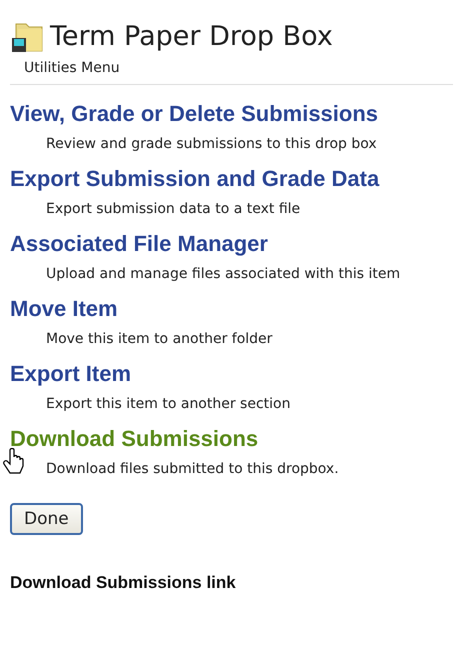 This screenshot has height=645, width=463. Describe the element at coordinates (195, 179) in the screenshot. I see `menu-link: Export Submission and Grade Data` at that location.